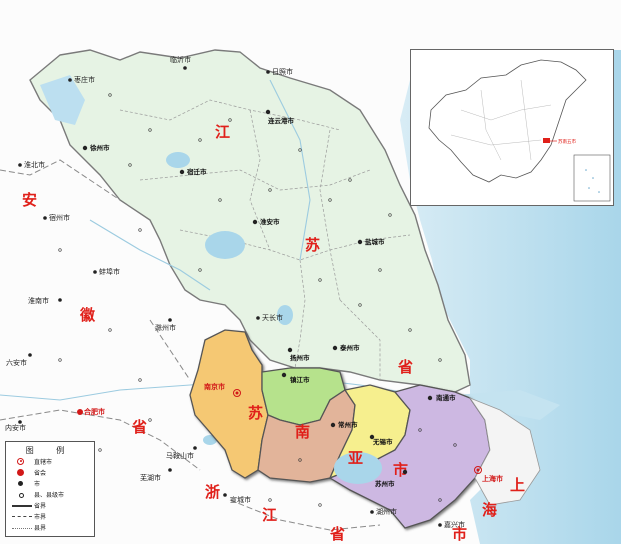 Image resolution: width=621 pixels, height=544 pixels. Describe the element at coordinates (492, 478) in the screenshot. I see `label-shanghai: 上海市` at that location.